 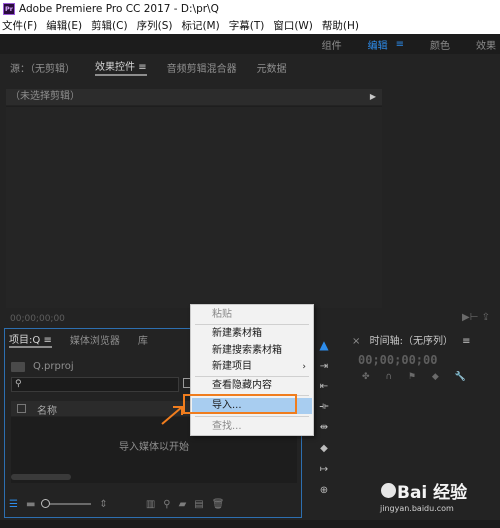 What do you see at coordinates (95, 384) in the screenshot?
I see `project-search-input: ⚲` at bounding box center [95, 384].